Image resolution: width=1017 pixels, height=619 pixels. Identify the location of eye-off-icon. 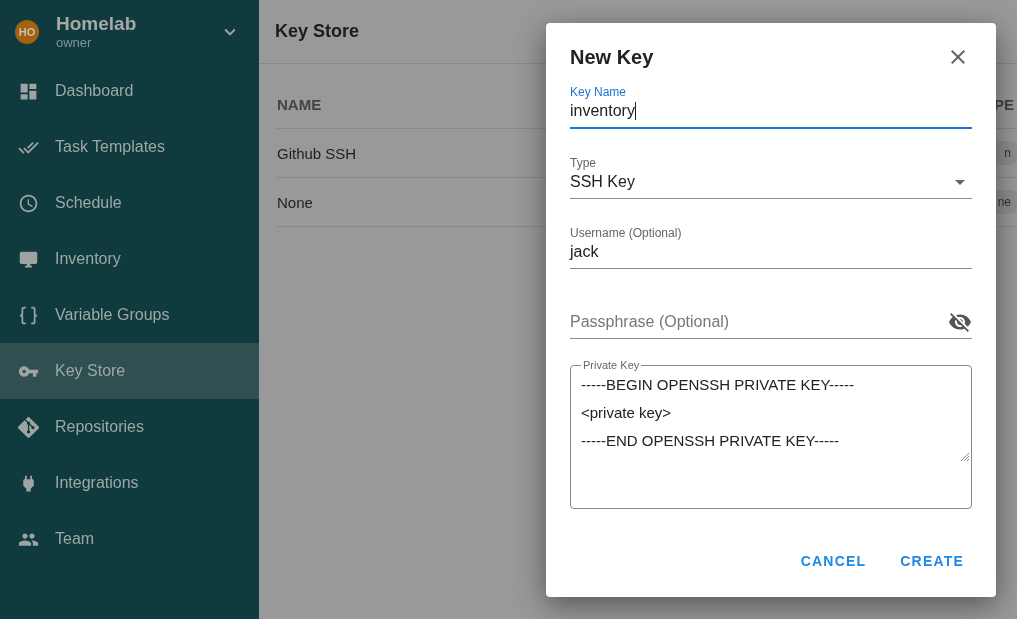
(960, 322).